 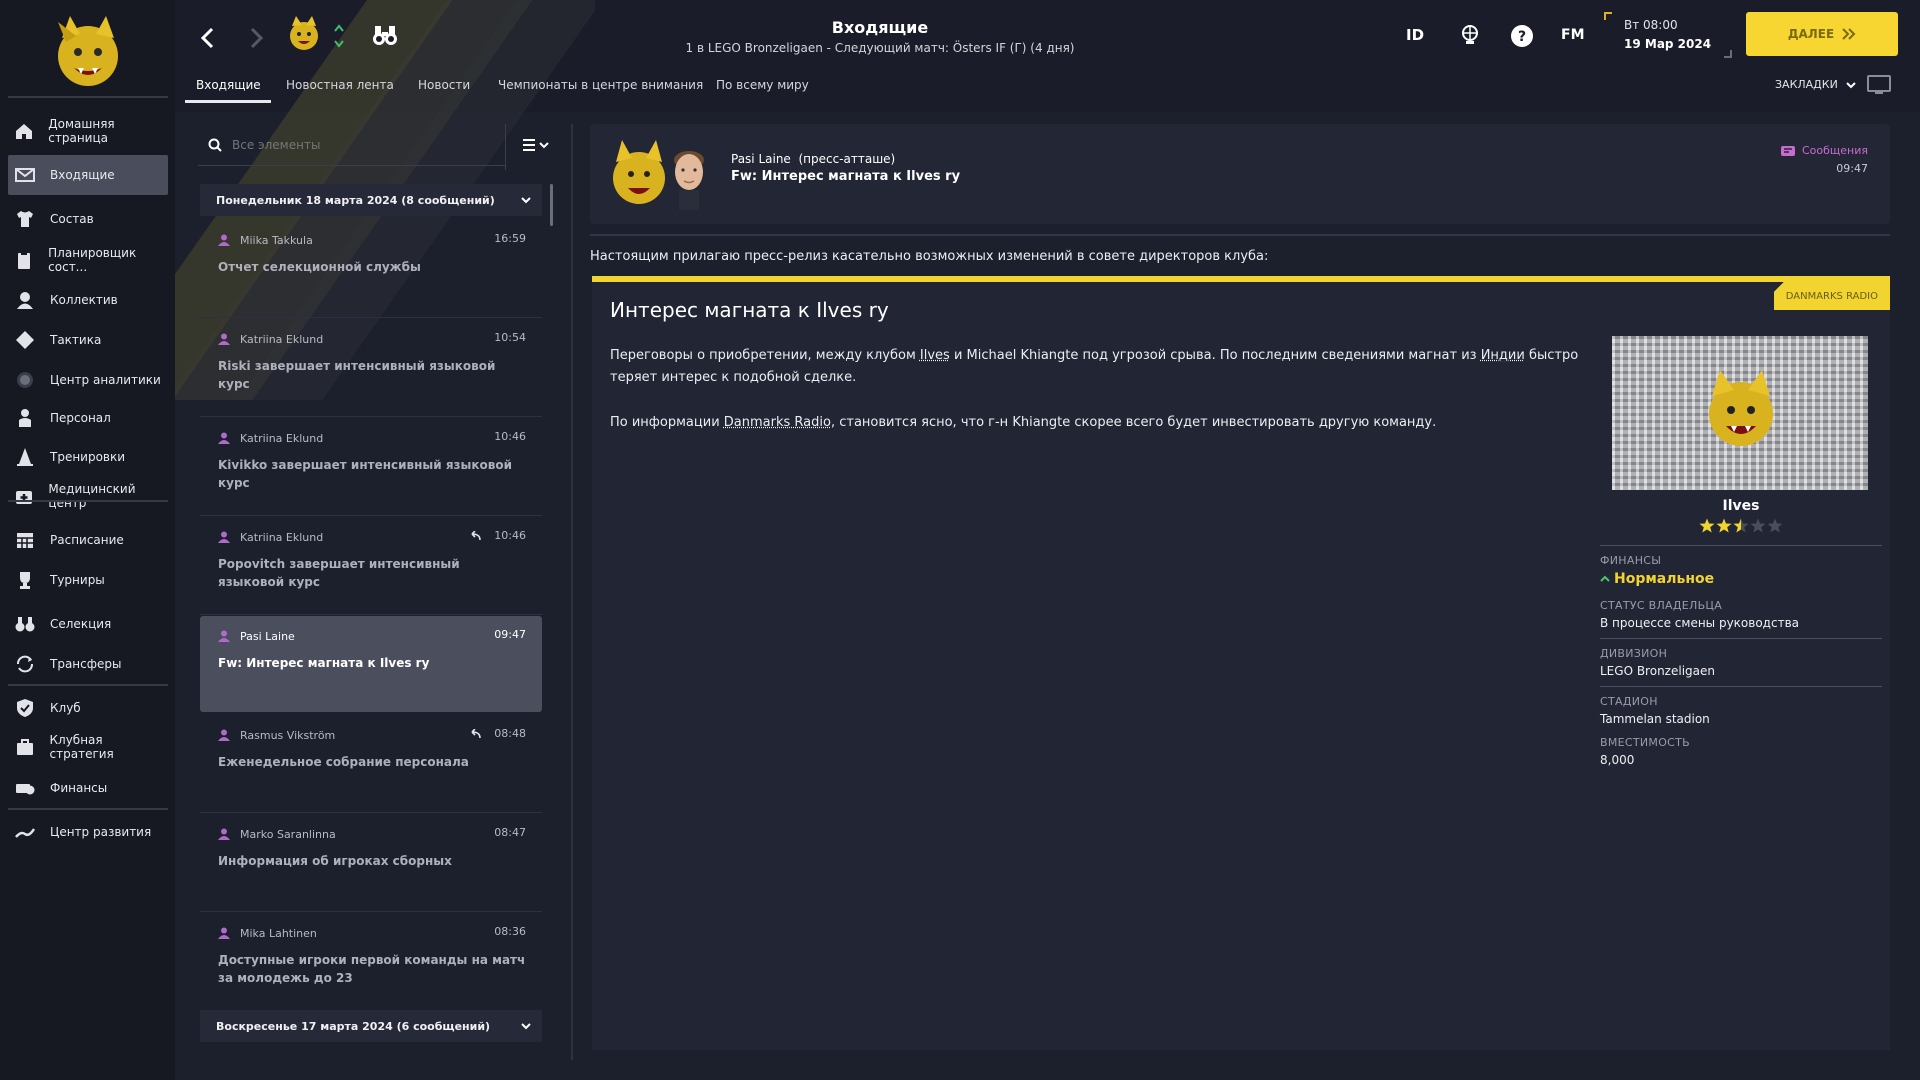 I want to click on id-button: ID, so click(x=1415, y=35).